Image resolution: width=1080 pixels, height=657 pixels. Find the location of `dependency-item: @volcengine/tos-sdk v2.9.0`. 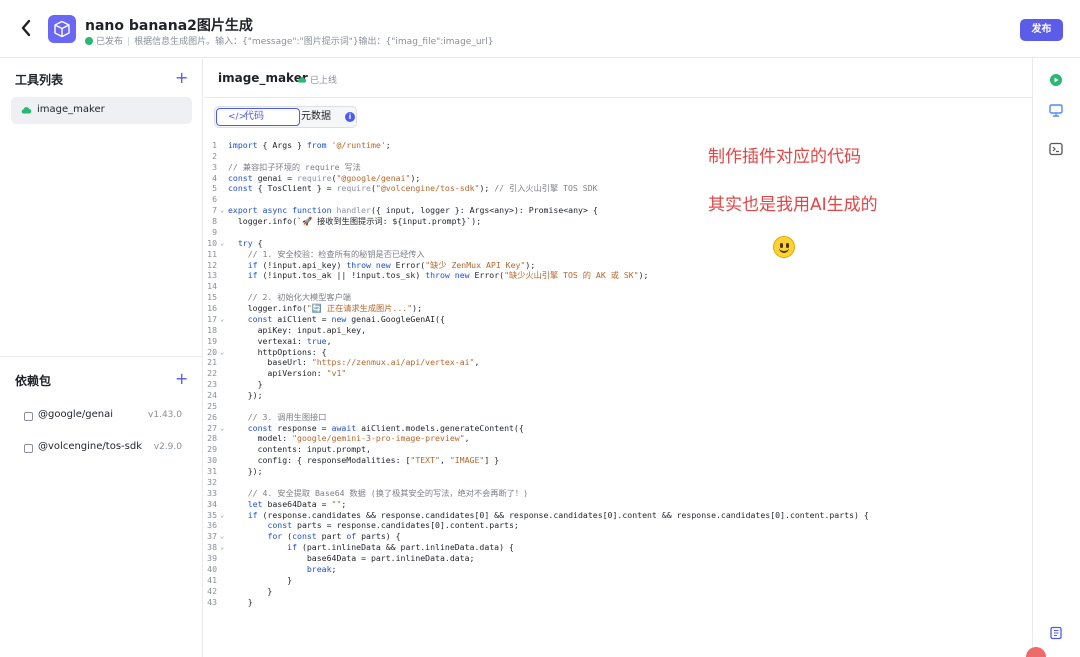

dependency-item: @volcengine/tos-sdk v2.9.0 is located at coordinates (109, 449).